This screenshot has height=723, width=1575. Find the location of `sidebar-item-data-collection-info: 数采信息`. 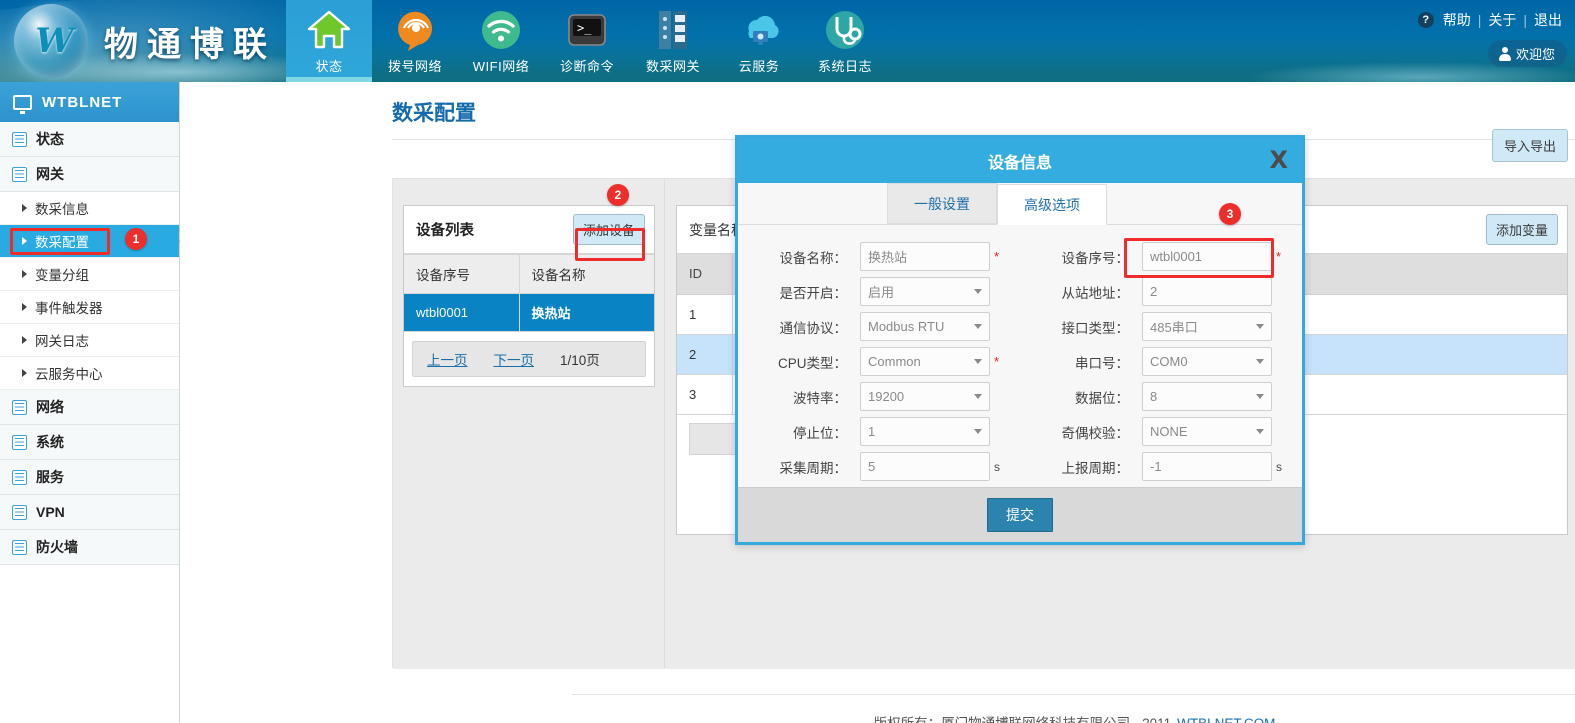

sidebar-item-data-collection-info: 数采信息 is located at coordinates (89, 208).